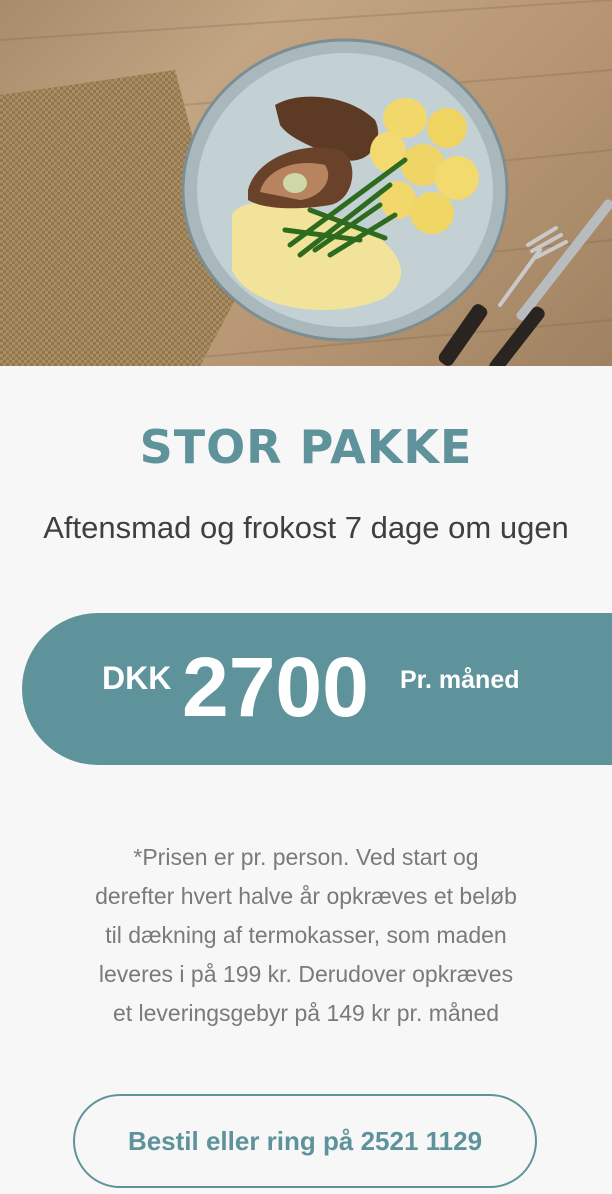 The image size is (612, 1194). I want to click on disclaimer-line: til dækning af termokasser, som maden, so click(306, 935).